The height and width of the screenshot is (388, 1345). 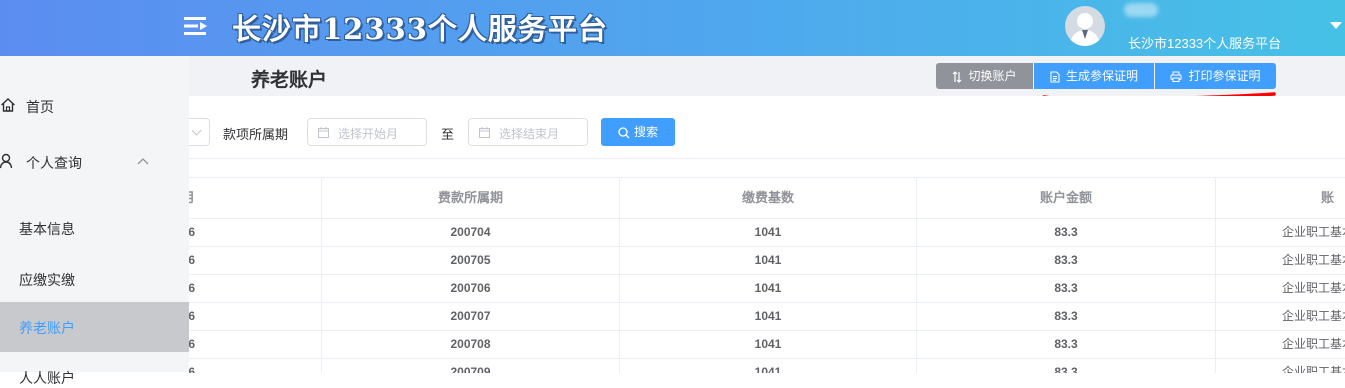 What do you see at coordinates (1176, 77) in the screenshot?
I see `printer-icon` at bounding box center [1176, 77].